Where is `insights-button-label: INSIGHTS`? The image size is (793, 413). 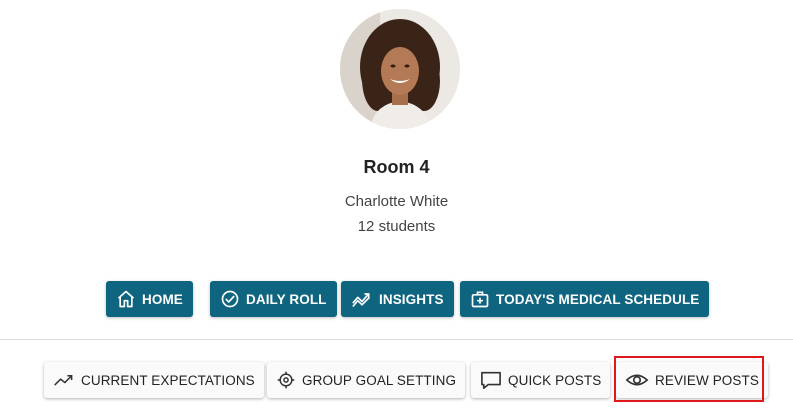 insights-button-label: INSIGHTS is located at coordinates (411, 299).